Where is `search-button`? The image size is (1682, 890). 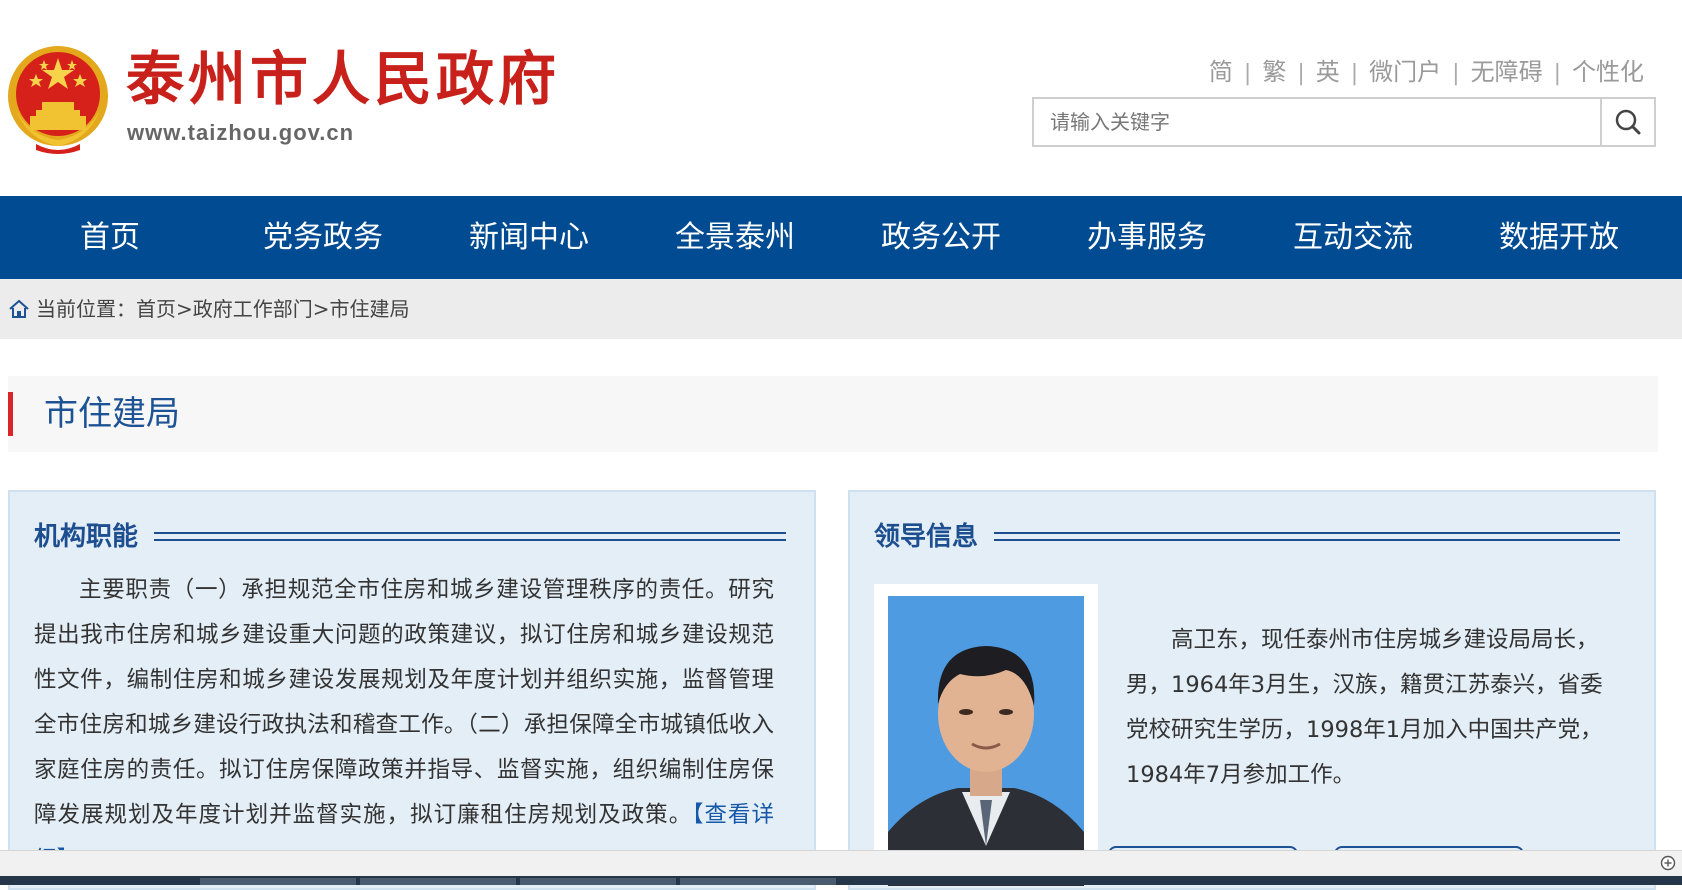
search-button is located at coordinates (1627, 122).